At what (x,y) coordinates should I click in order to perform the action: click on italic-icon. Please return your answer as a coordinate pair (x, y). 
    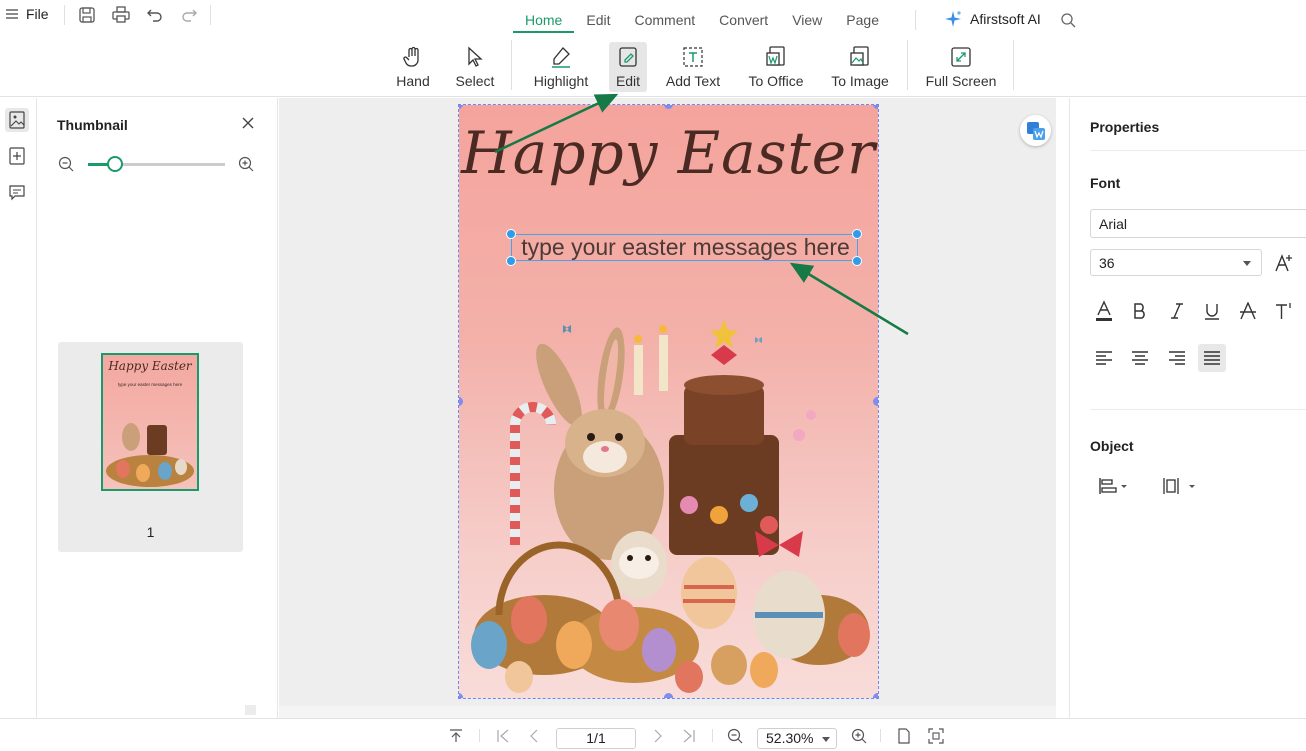
    Looking at the image, I should click on (1177, 311).